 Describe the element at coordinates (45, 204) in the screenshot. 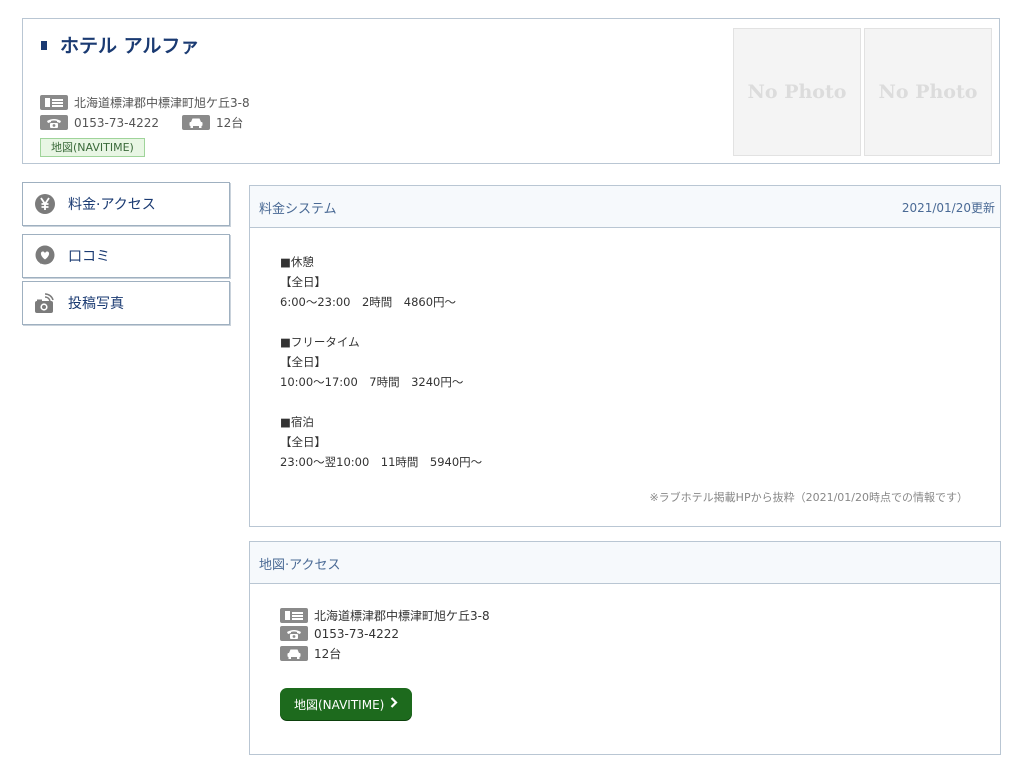

I see `yen-icon` at that location.